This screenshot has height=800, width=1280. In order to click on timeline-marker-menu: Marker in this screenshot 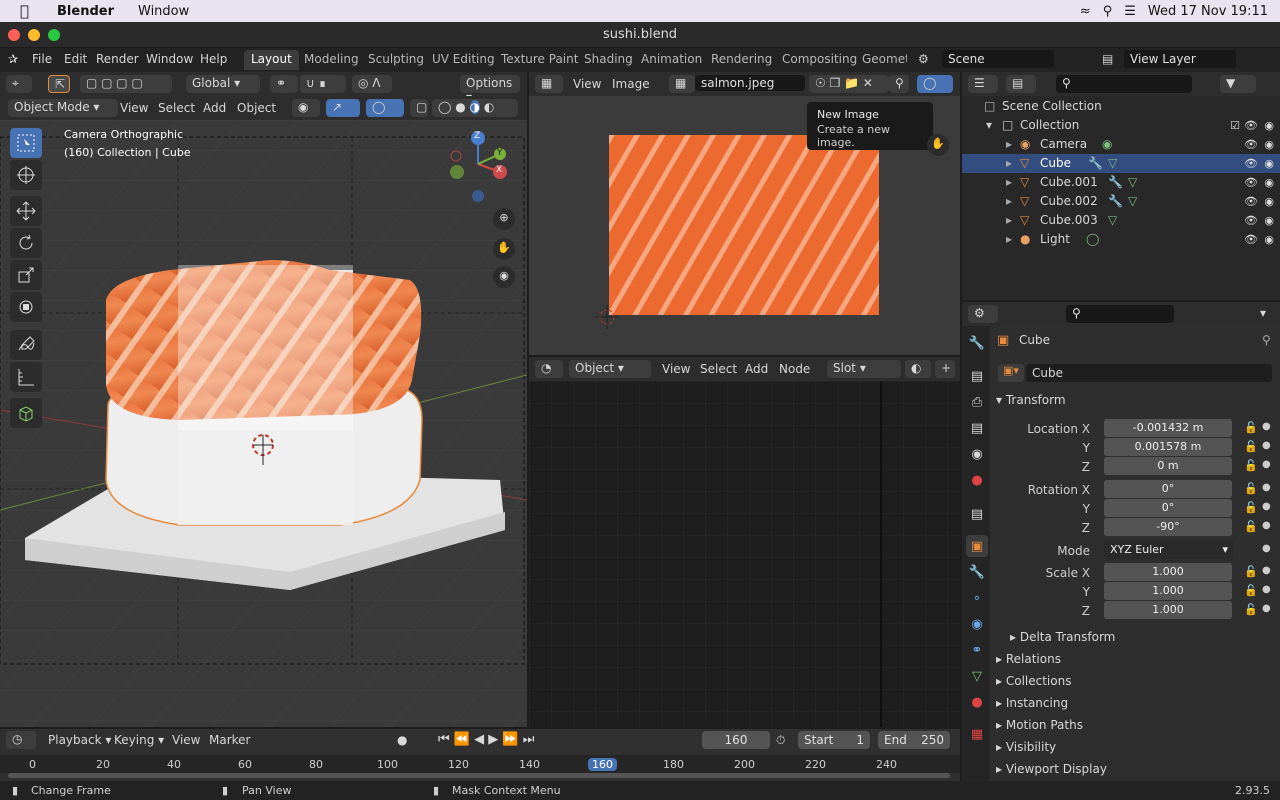, I will do `click(229, 740)`.